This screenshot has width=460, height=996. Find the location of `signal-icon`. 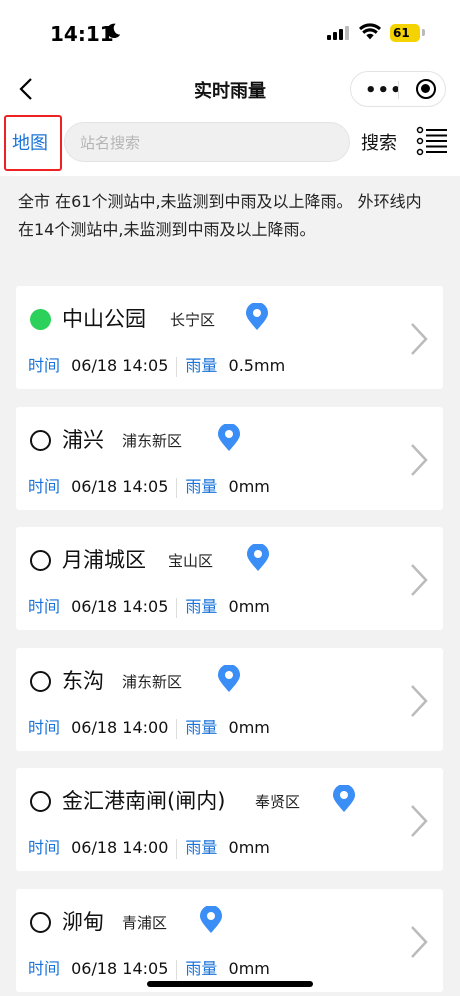

signal-icon is located at coordinates (338, 33).